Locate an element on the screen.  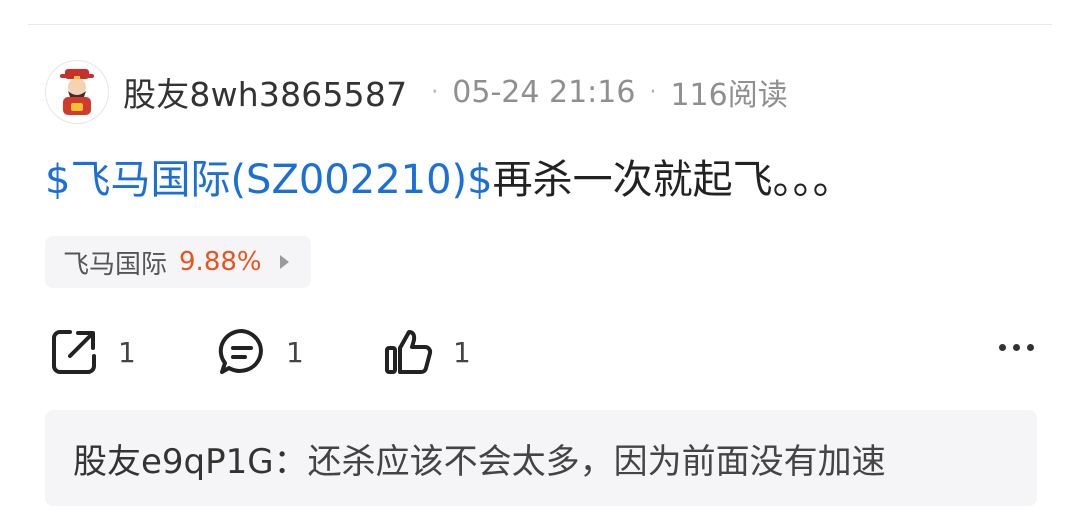
comment-button: 1 is located at coordinates (260, 352).